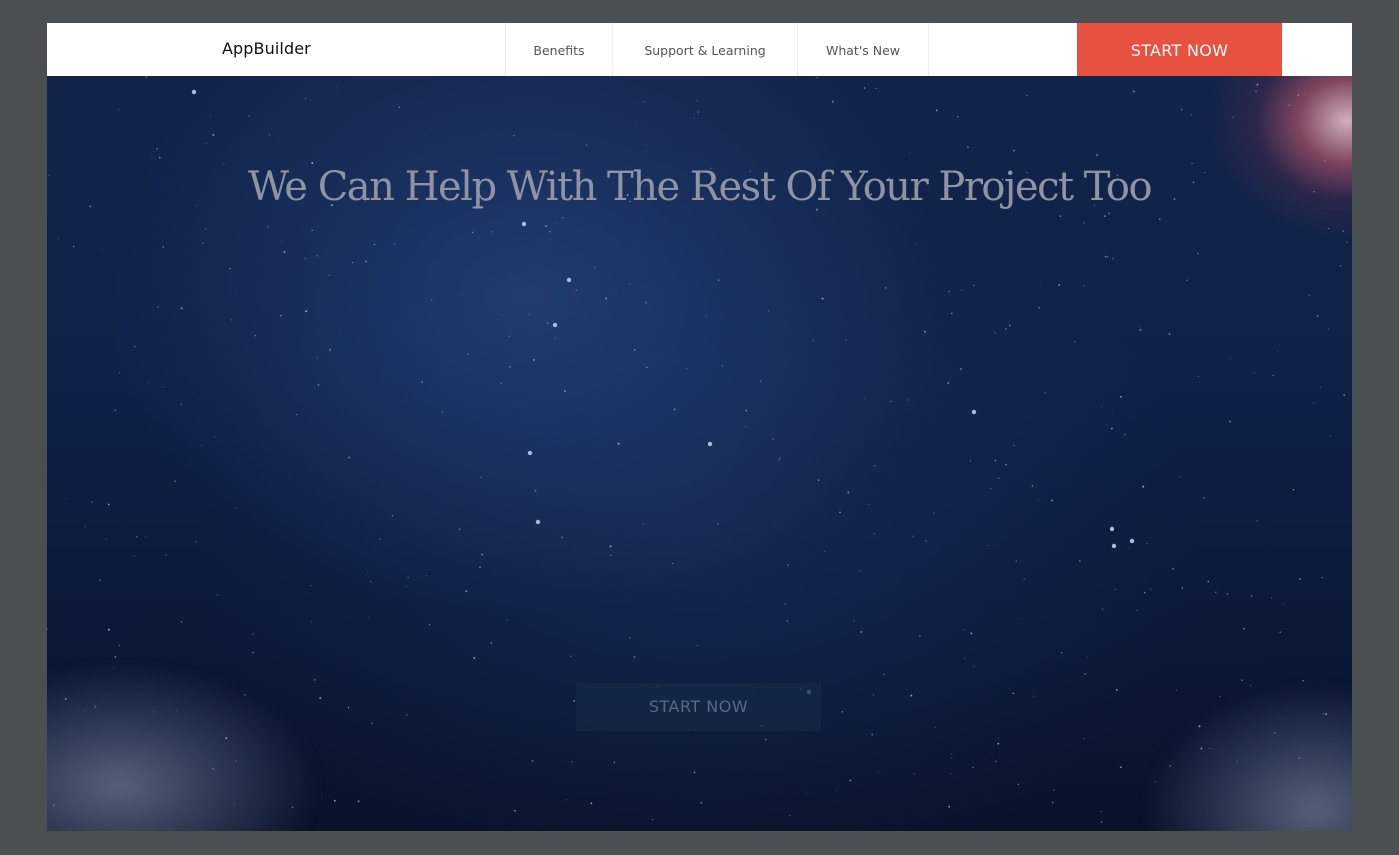 The height and width of the screenshot is (855, 1399). Describe the element at coordinates (559, 49) in the screenshot. I see `nav-link-benefits: Benefits` at that location.